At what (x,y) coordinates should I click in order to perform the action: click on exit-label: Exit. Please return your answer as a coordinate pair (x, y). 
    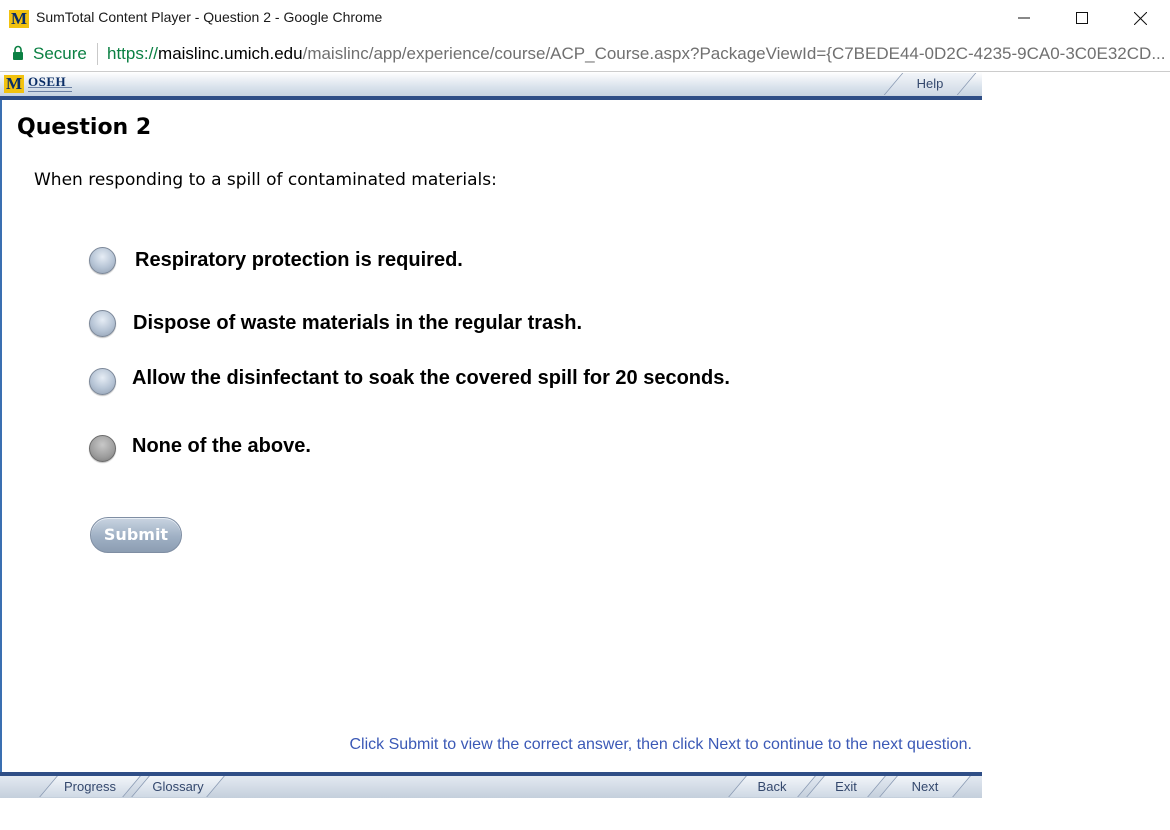
    Looking at the image, I should click on (846, 786).